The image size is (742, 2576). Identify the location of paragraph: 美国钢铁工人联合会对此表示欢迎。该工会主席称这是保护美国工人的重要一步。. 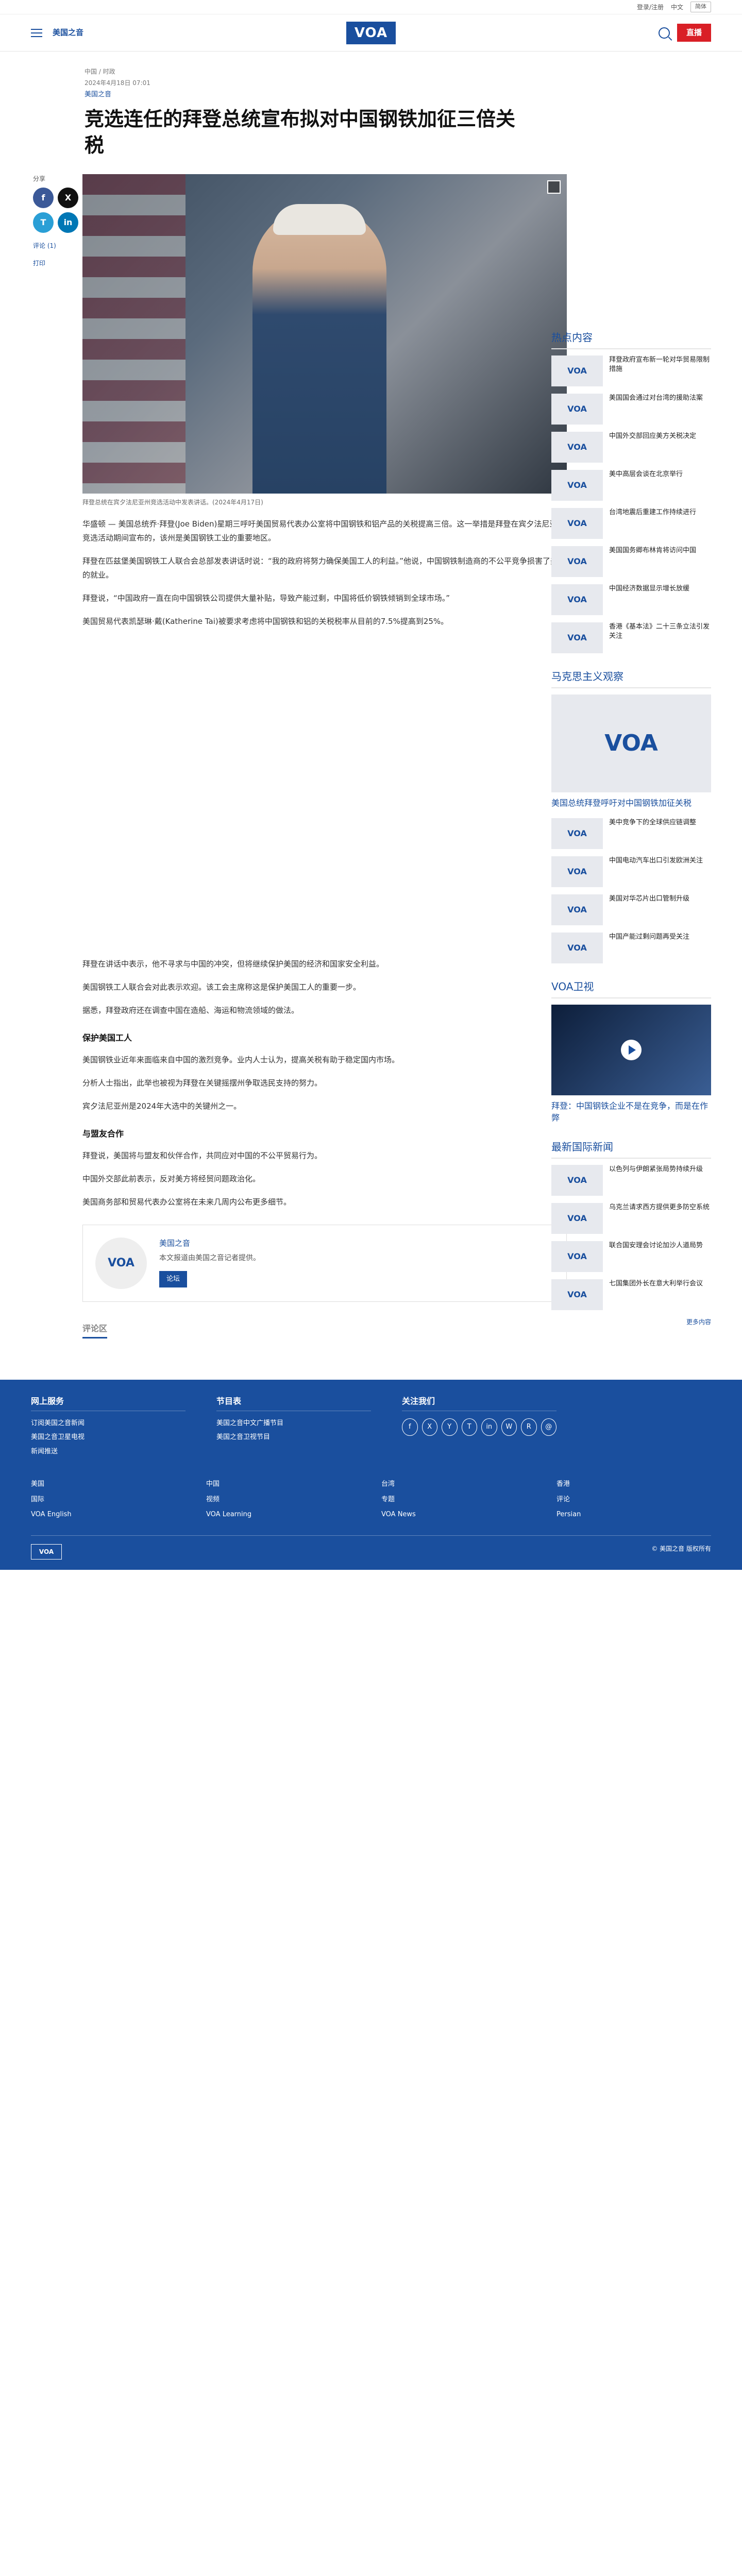
(221, 987).